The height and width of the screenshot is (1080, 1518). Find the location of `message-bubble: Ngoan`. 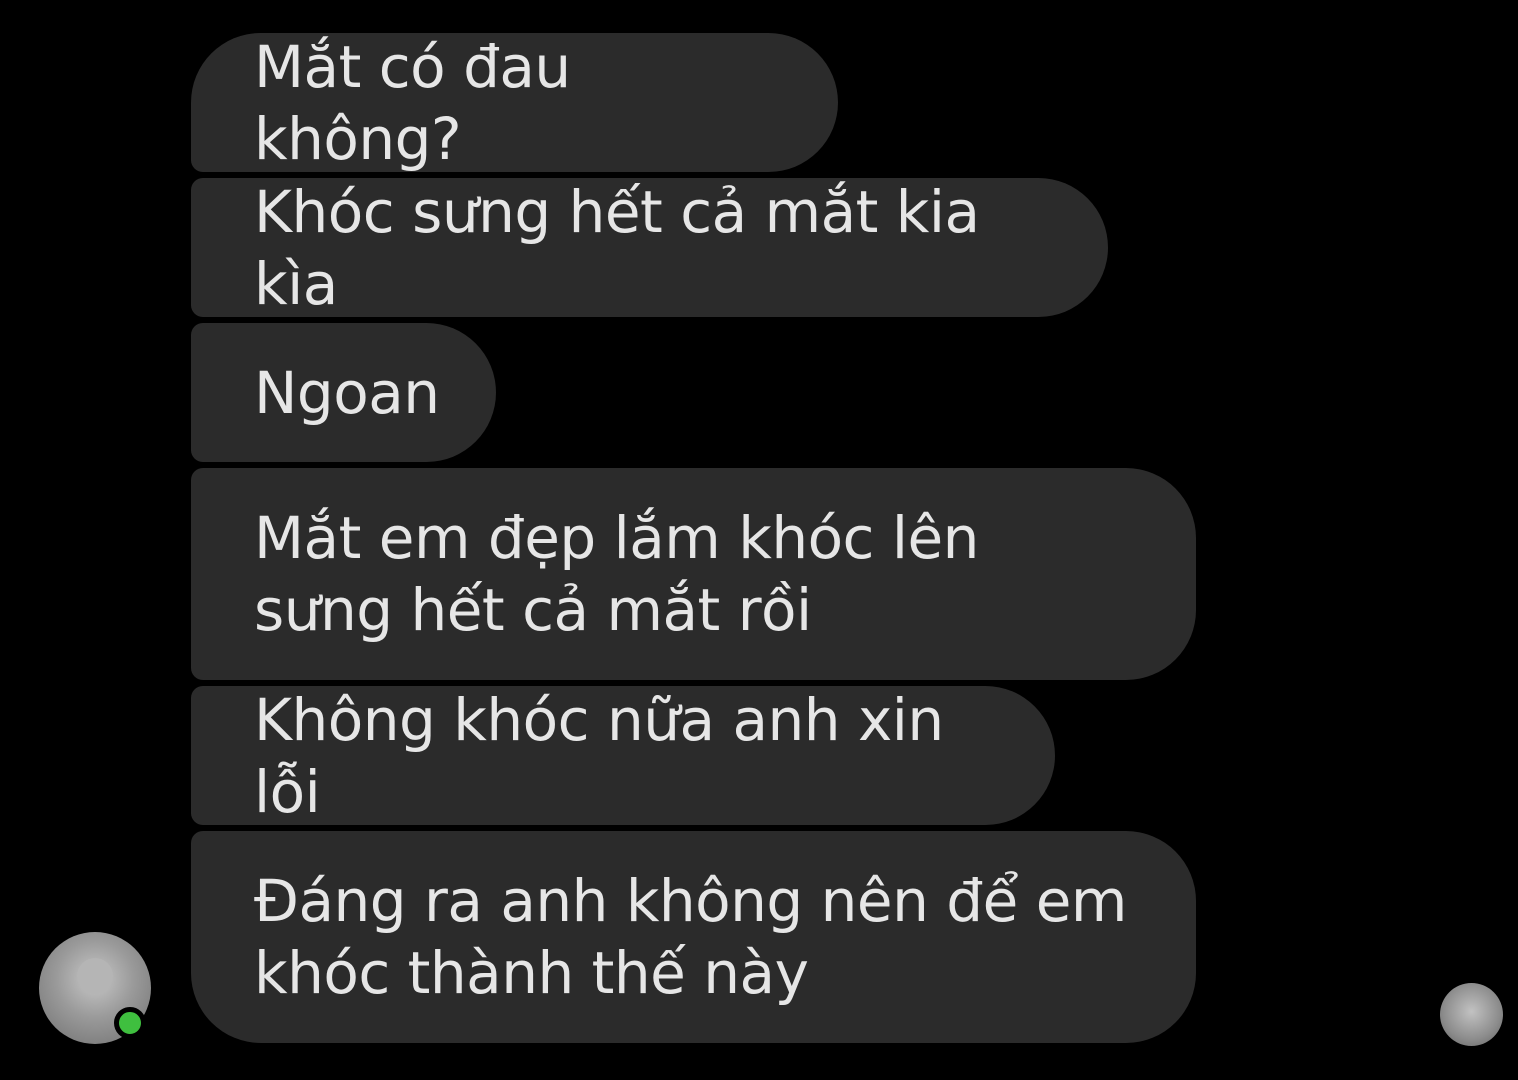

message-bubble: Ngoan is located at coordinates (343, 392).